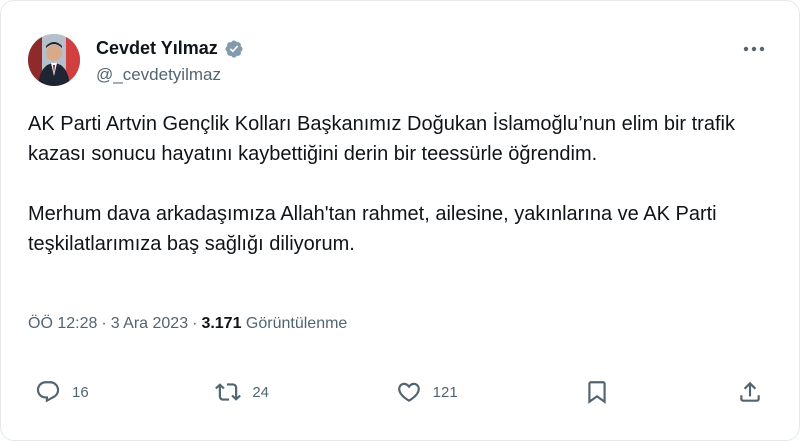  I want to click on like-icon, so click(409, 392).